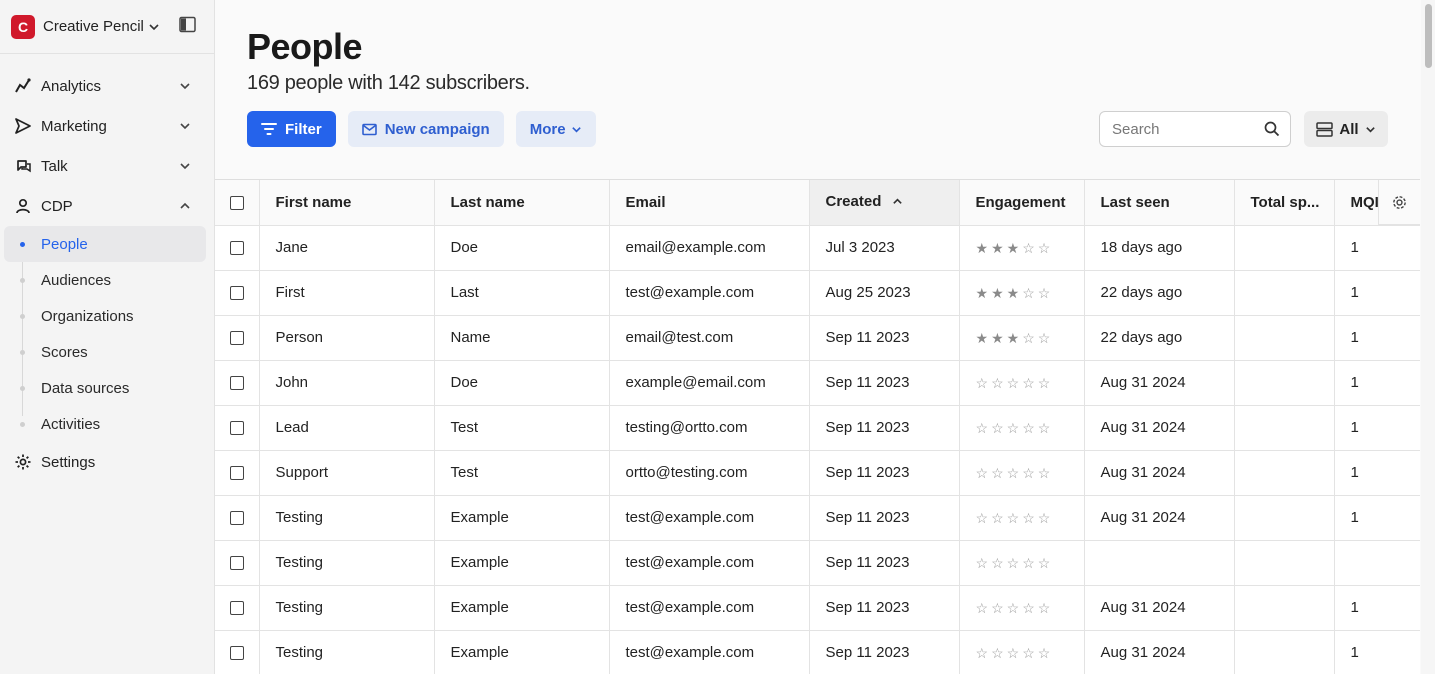 This screenshot has height=674, width=1435. Describe the element at coordinates (107, 86) in the screenshot. I see `nav-analytics: Analytics` at that location.